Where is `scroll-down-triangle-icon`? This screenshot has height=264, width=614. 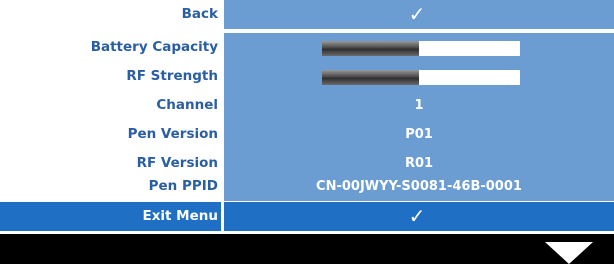 scroll-down-triangle-icon is located at coordinates (569, 253).